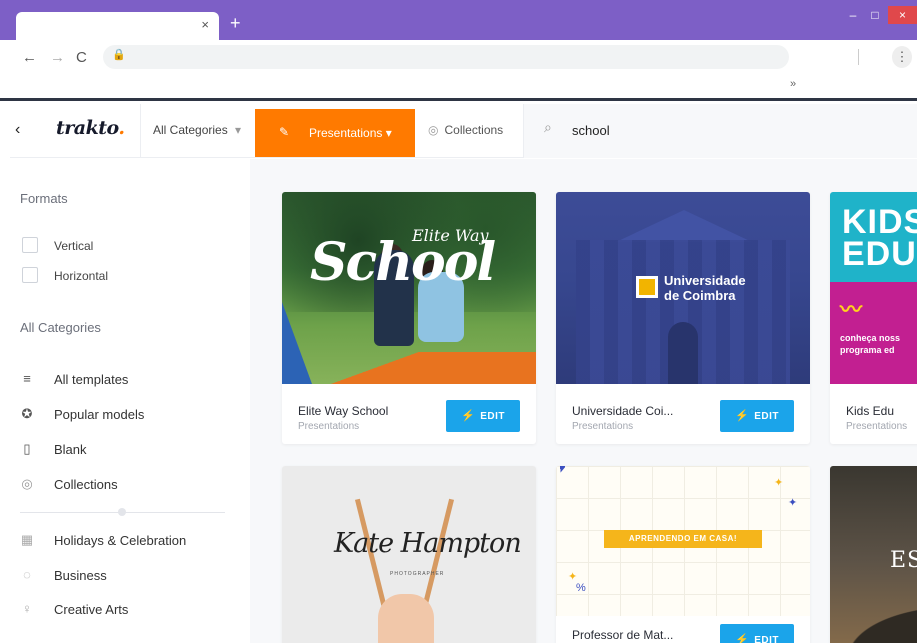 The image size is (917, 643). Describe the element at coordinates (870, 338) in the screenshot. I see `thumb-caption: conheça noss` at that location.